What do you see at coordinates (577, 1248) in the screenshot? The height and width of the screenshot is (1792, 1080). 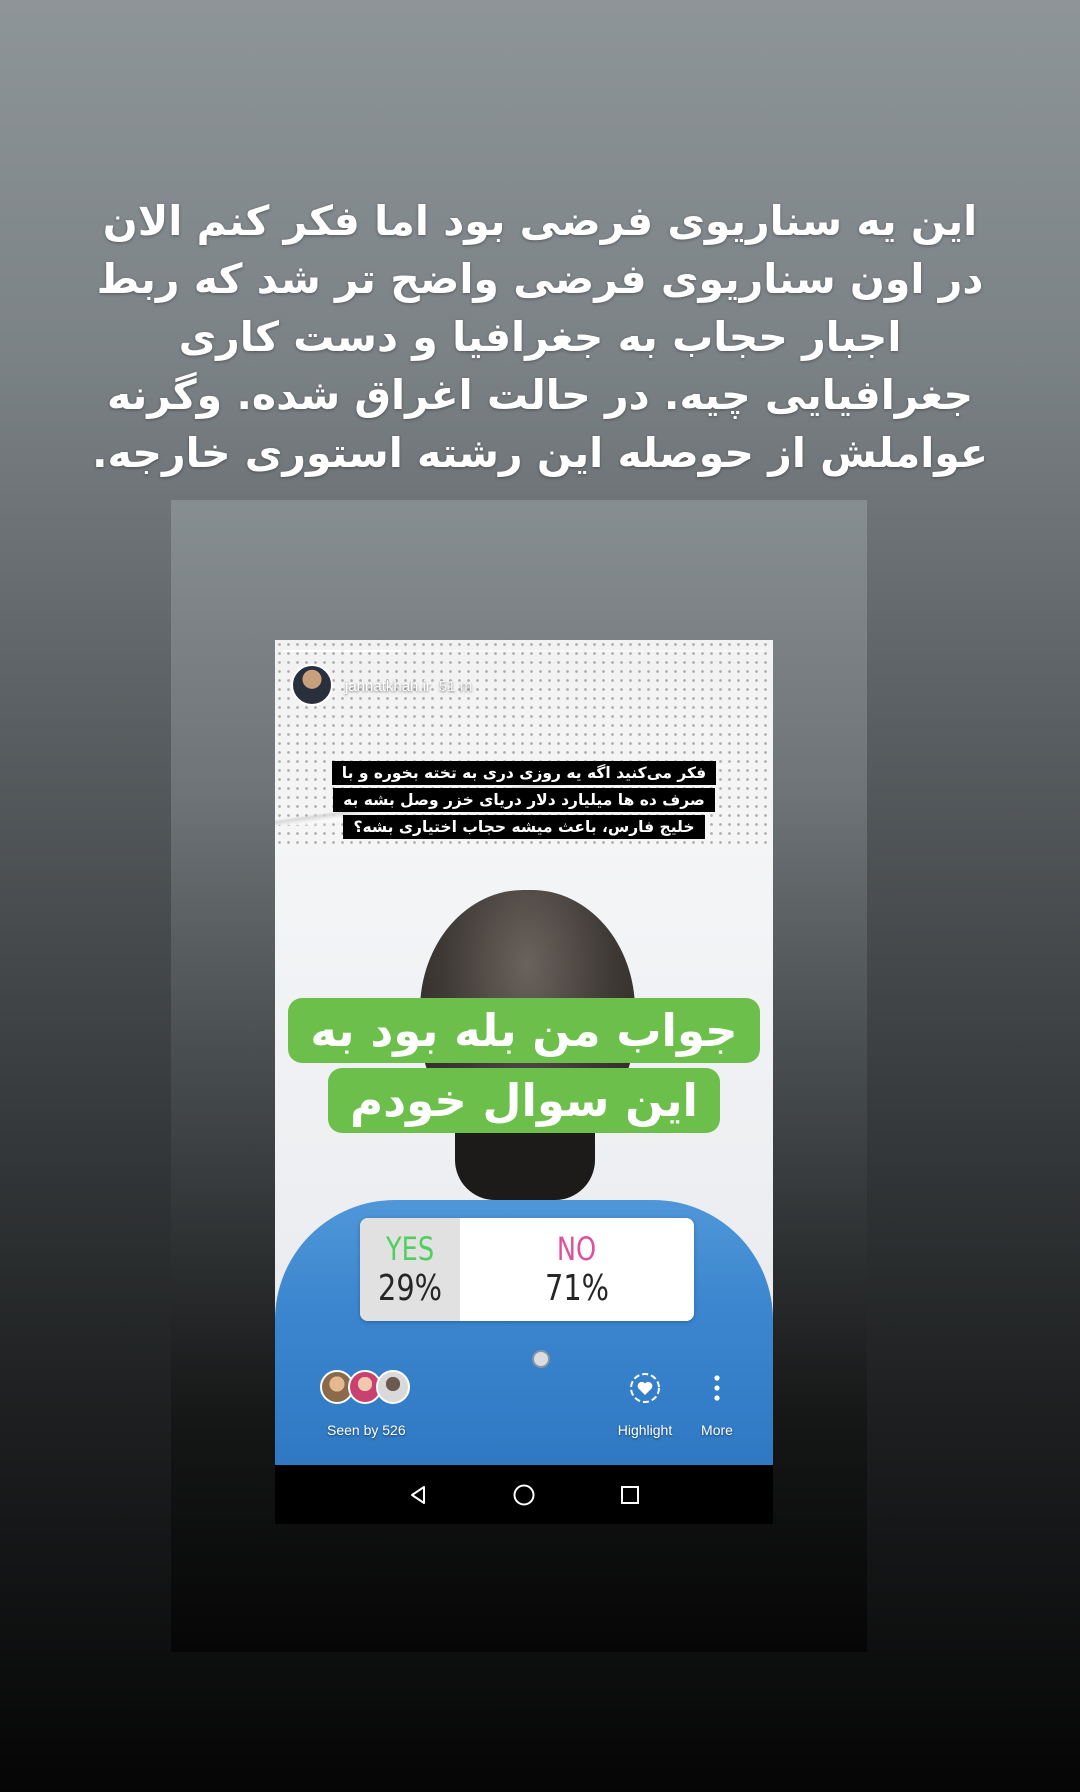 I see `poll-no-label: NO` at bounding box center [577, 1248].